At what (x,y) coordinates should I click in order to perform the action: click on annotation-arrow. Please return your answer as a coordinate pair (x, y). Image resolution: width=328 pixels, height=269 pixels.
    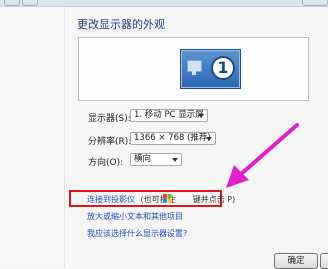
    Looking at the image, I should click on (262, 155).